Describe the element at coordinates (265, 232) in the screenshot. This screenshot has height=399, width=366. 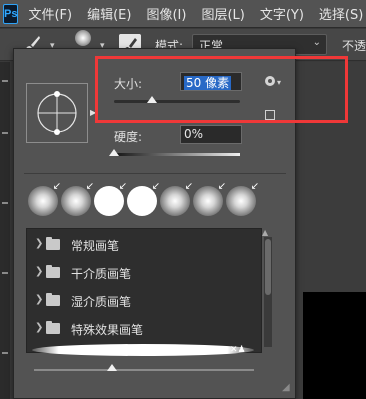
I see `scroll-up-icon: ▲` at that location.